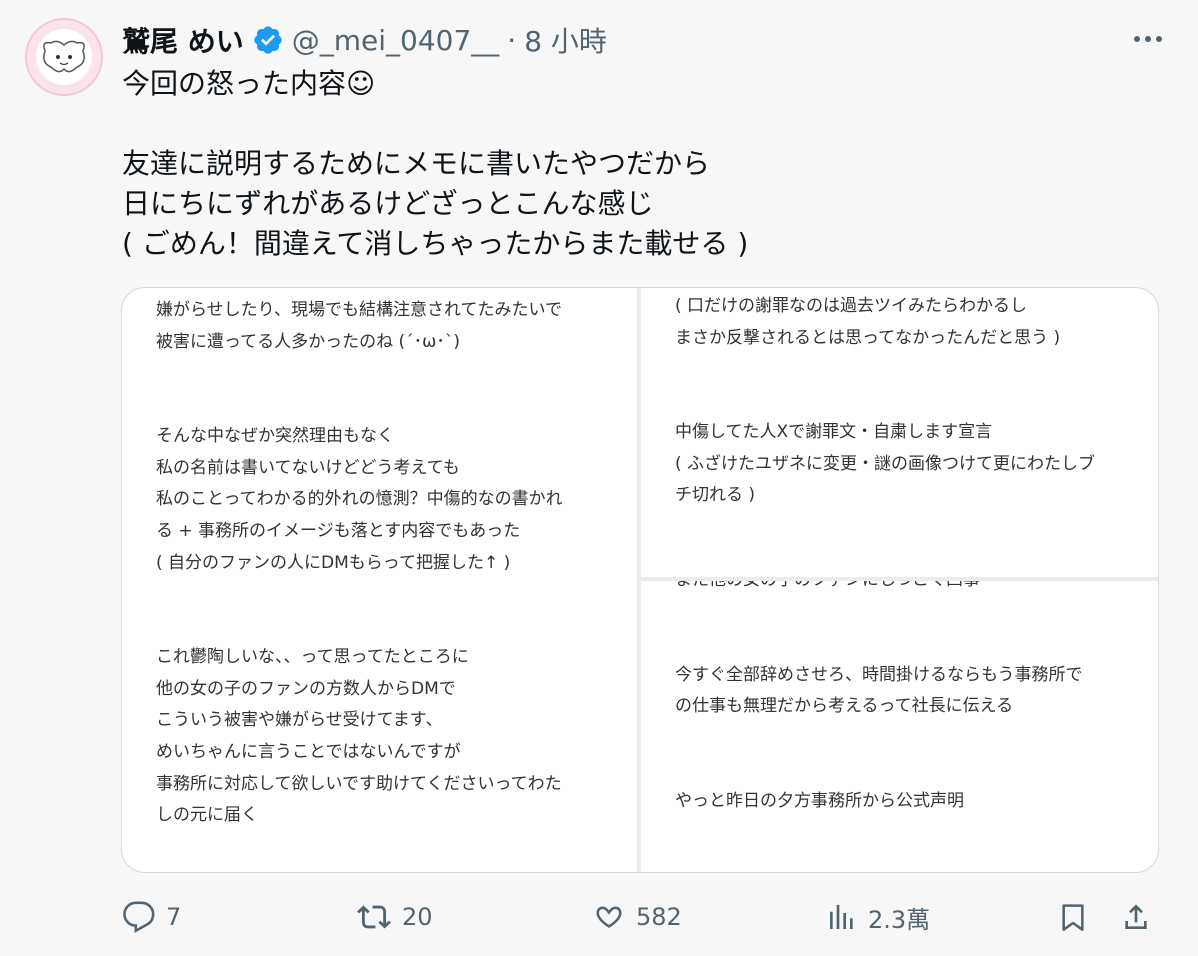 This screenshot has height=956, width=1198. I want to click on post-header: 鷲尾 めい @_mei_0407__ · 8 小時, so click(364, 40).